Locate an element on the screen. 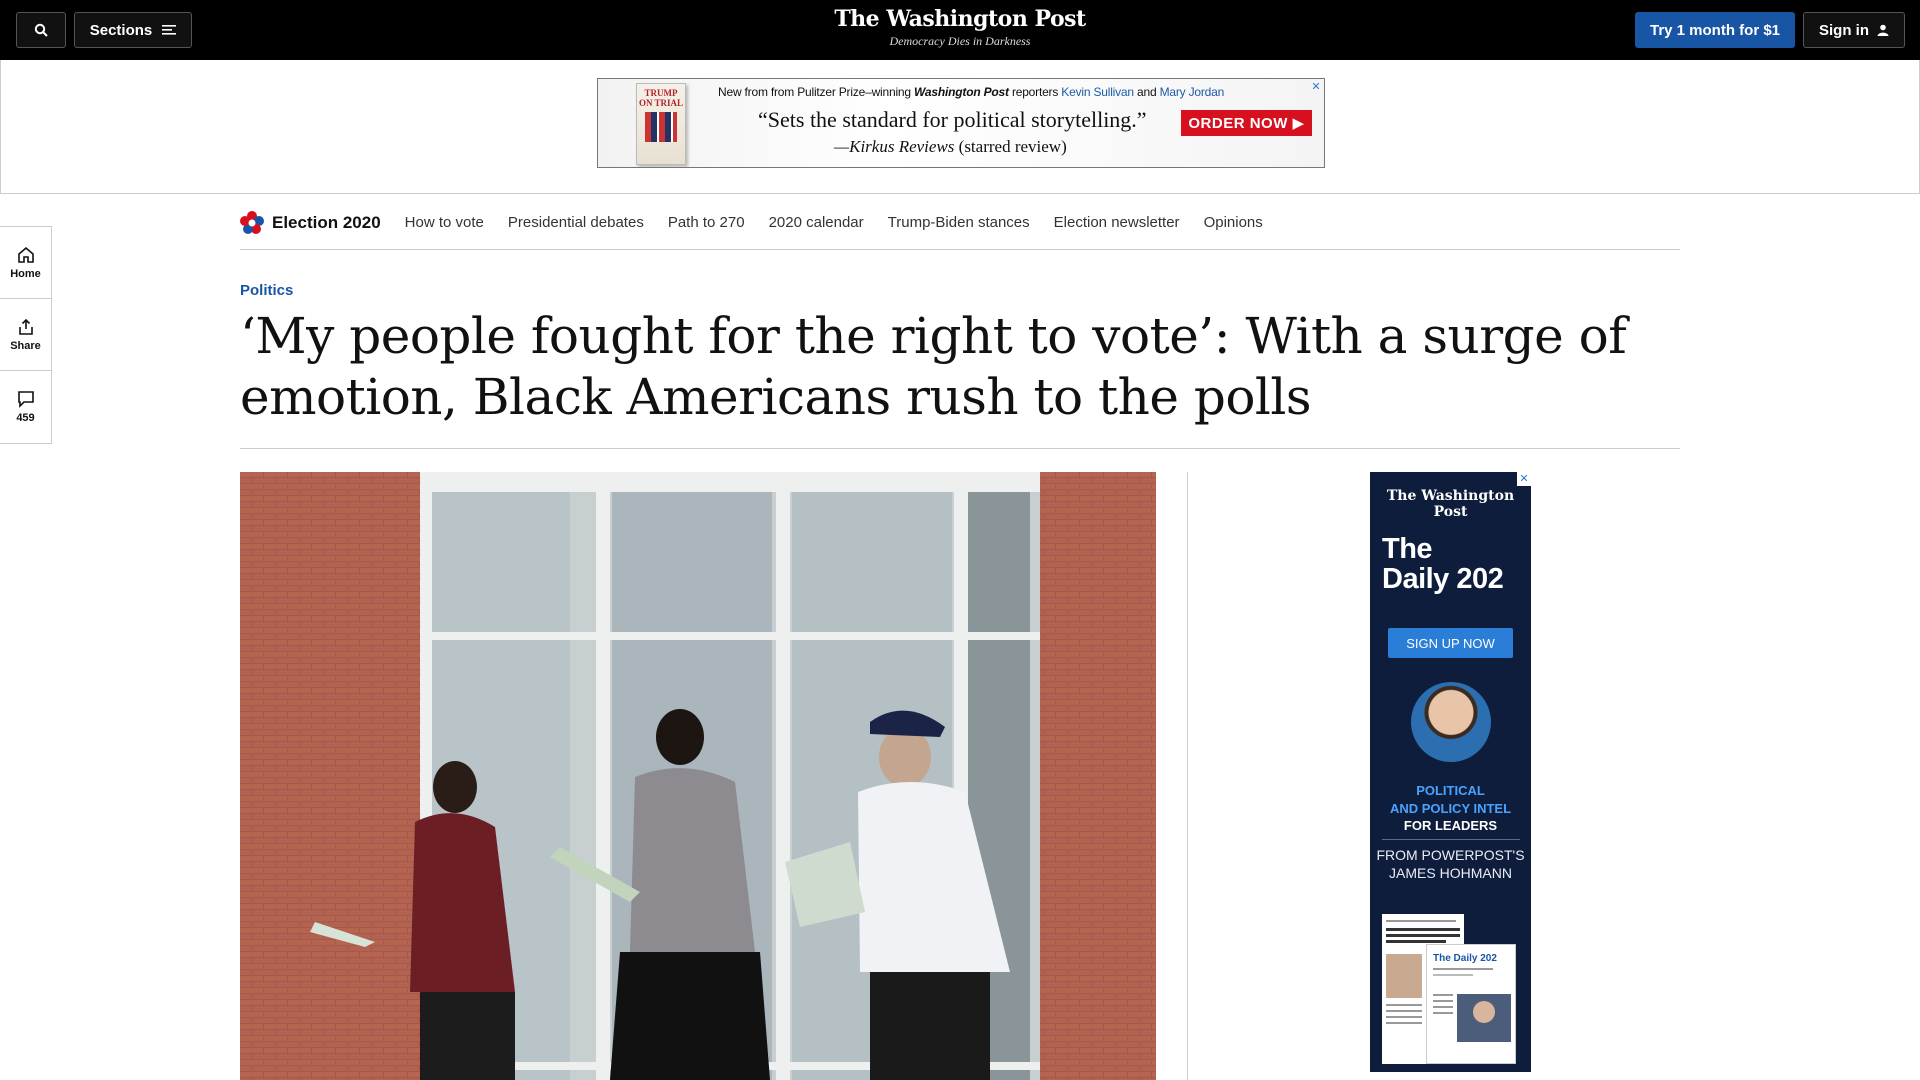 This screenshot has width=1920, height=1080. side-ad-from-line-2: JAMES HOHMANN is located at coordinates (1450, 873).